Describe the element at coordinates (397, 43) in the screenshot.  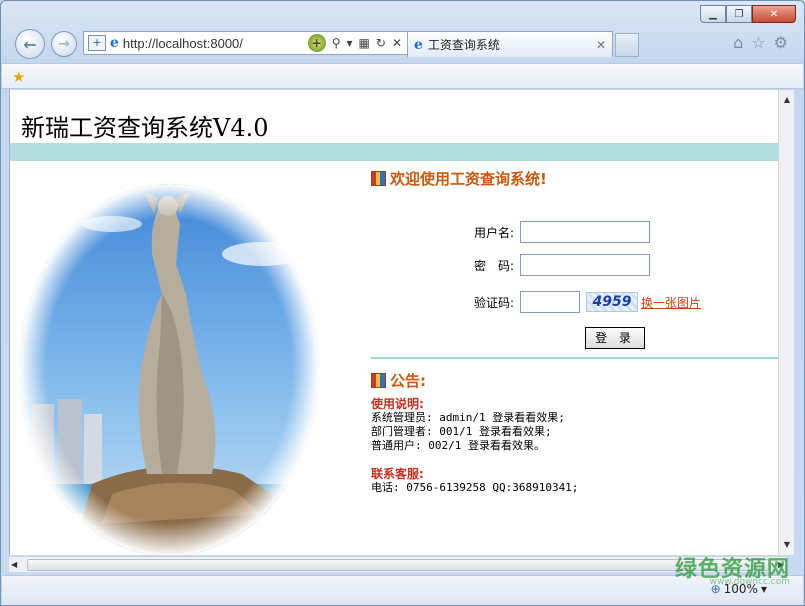
I see `stop-icon: ✕` at that location.